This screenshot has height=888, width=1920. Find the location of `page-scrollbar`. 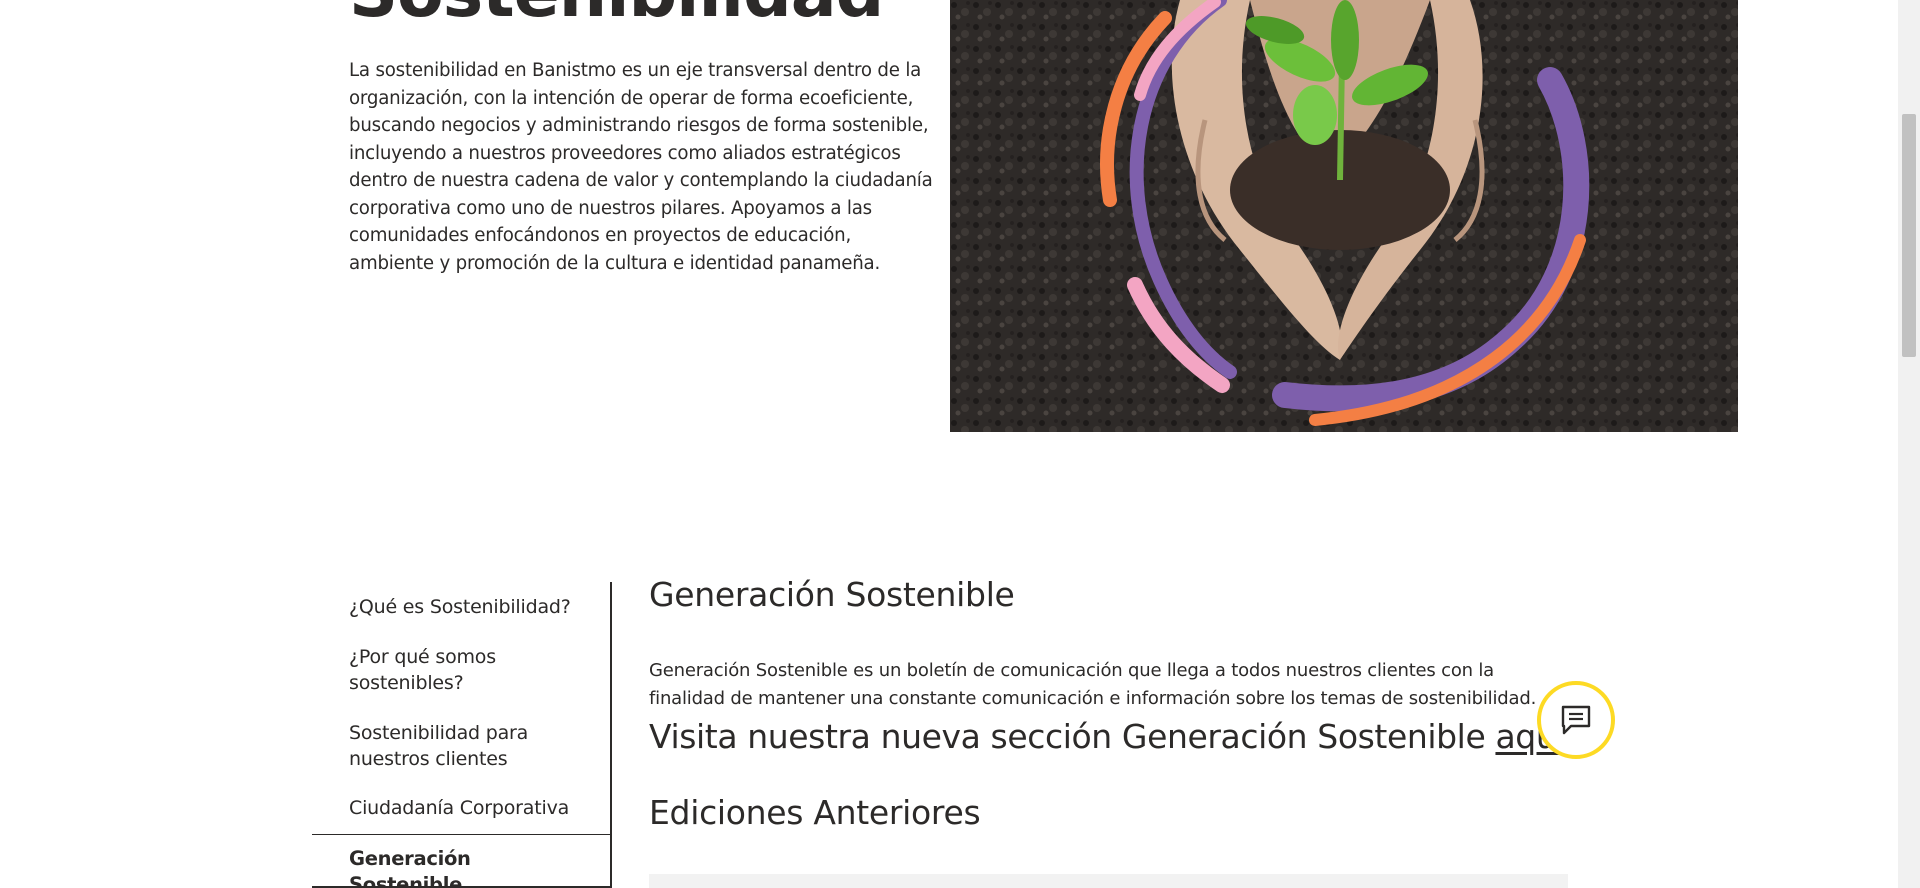

page-scrollbar is located at coordinates (1909, 444).